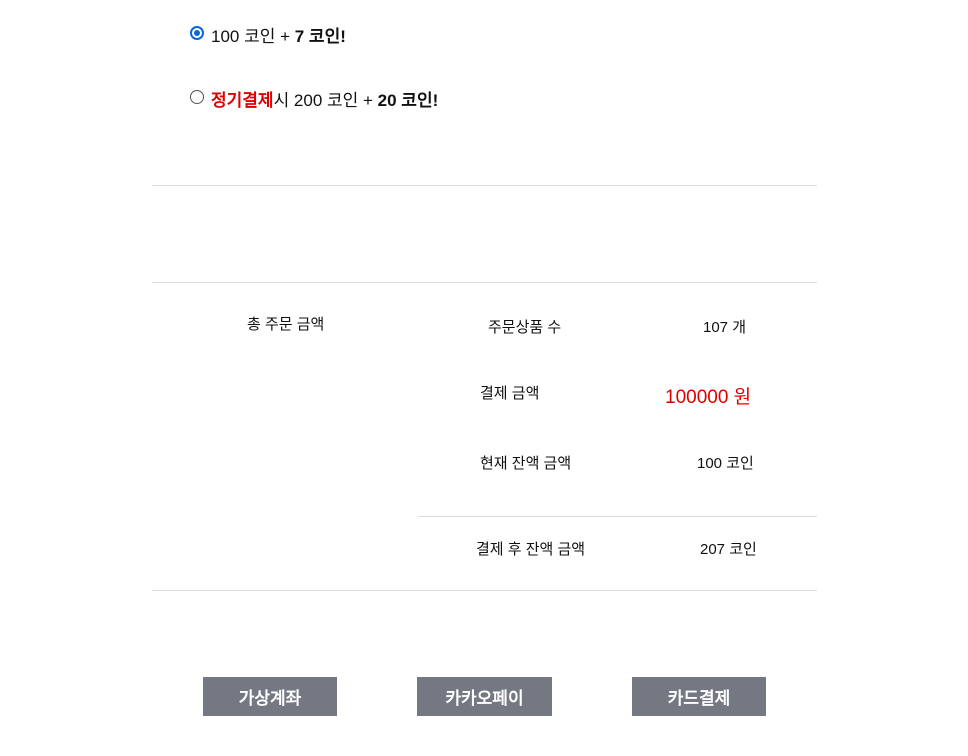  I want to click on payment-amount-label: 결제 금액, so click(510, 393).